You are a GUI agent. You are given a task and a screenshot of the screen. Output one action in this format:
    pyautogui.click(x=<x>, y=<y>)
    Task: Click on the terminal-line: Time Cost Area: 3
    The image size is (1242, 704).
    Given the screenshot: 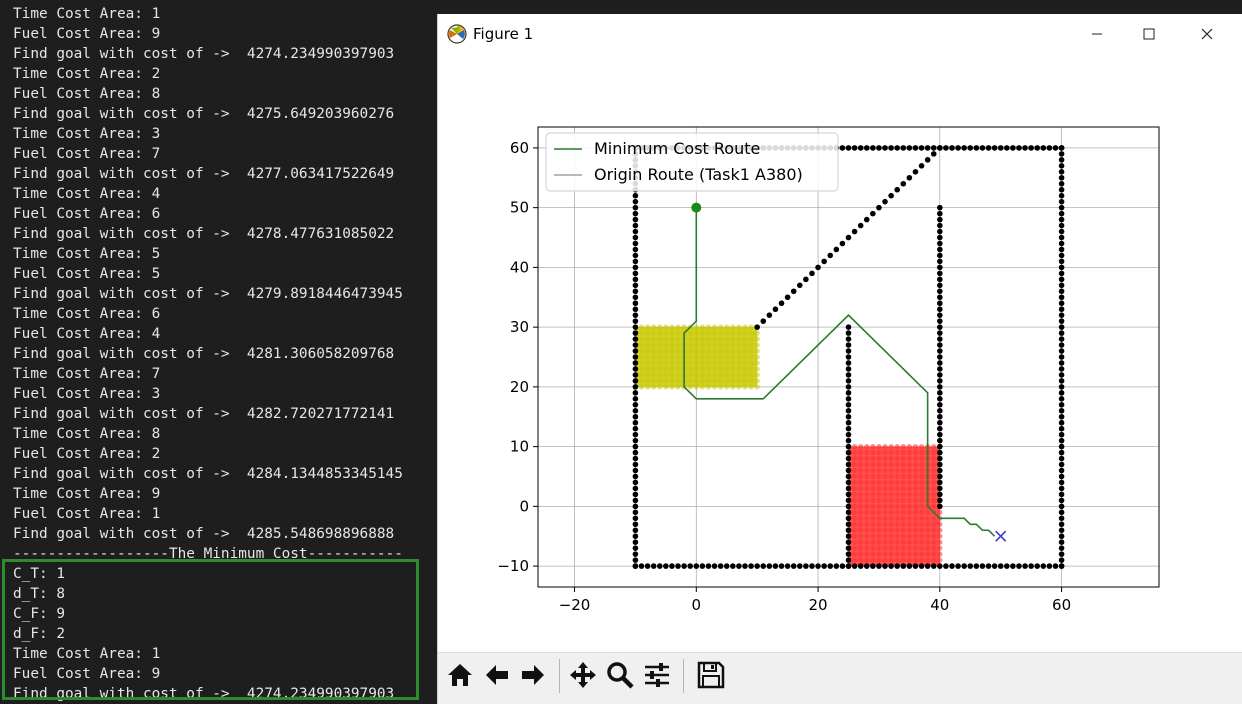 What is the action you would take?
    pyautogui.click(x=87, y=134)
    